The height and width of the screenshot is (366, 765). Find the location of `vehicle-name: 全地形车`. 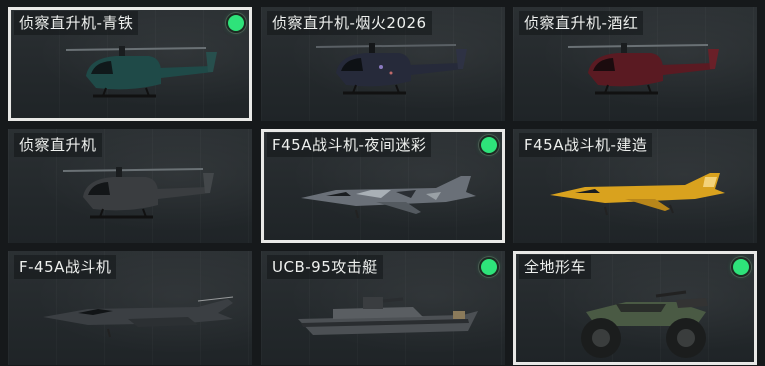

vehicle-name: 全地形车 is located at coordinates (555, 267).